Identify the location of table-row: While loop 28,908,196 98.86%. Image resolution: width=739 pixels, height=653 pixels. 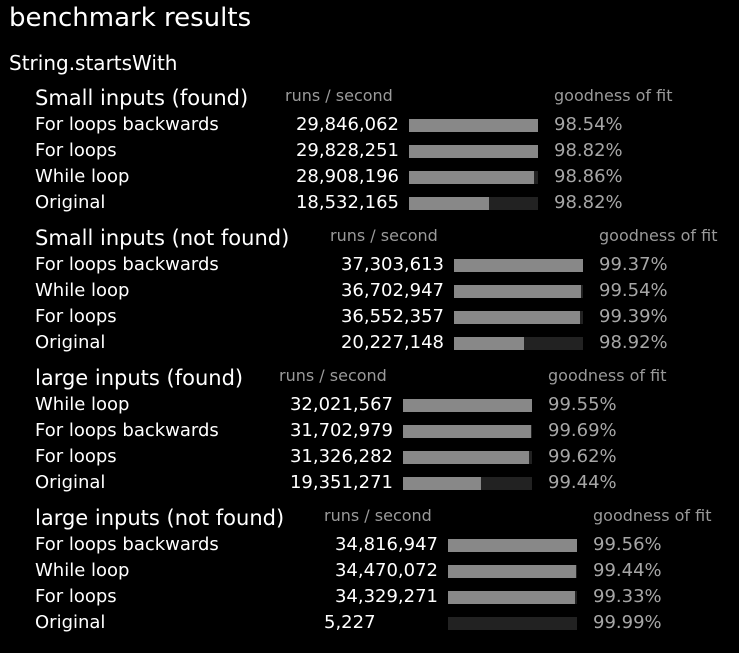
(385, 177).